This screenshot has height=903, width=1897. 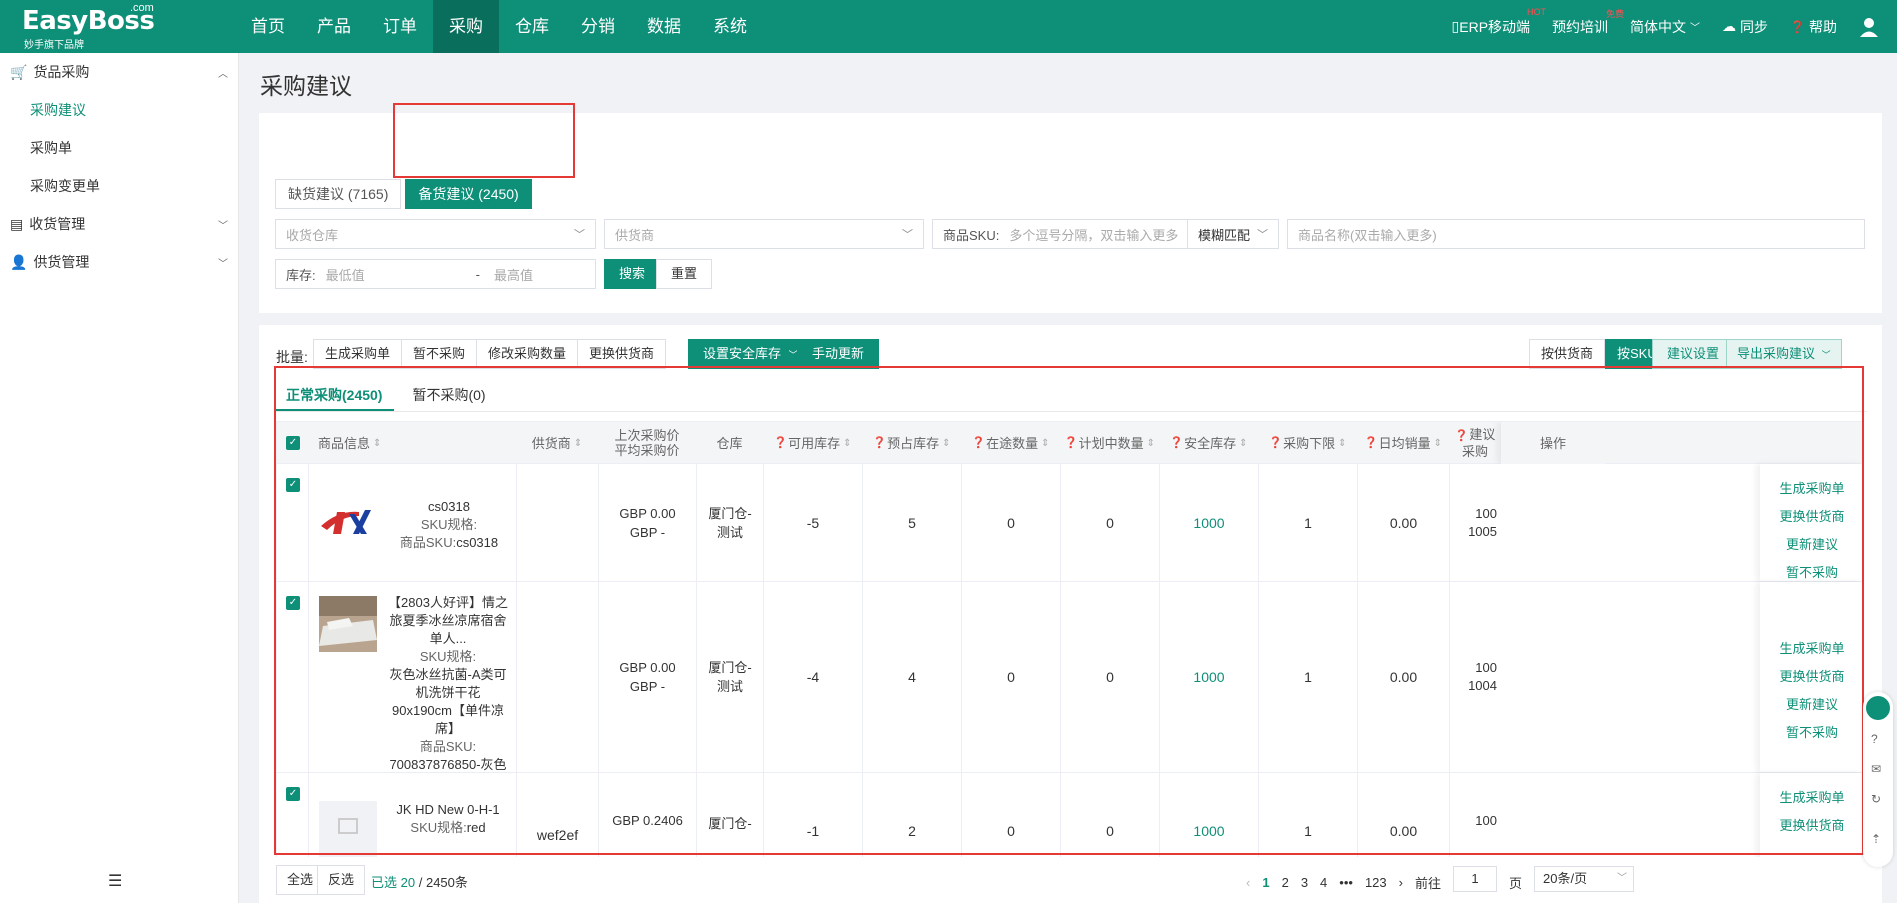 What do you see at coordinates (622, 354) in the screenshot?
I see `batch-change-supplier-button: 更换供货商` at bounding box center [622, 354].